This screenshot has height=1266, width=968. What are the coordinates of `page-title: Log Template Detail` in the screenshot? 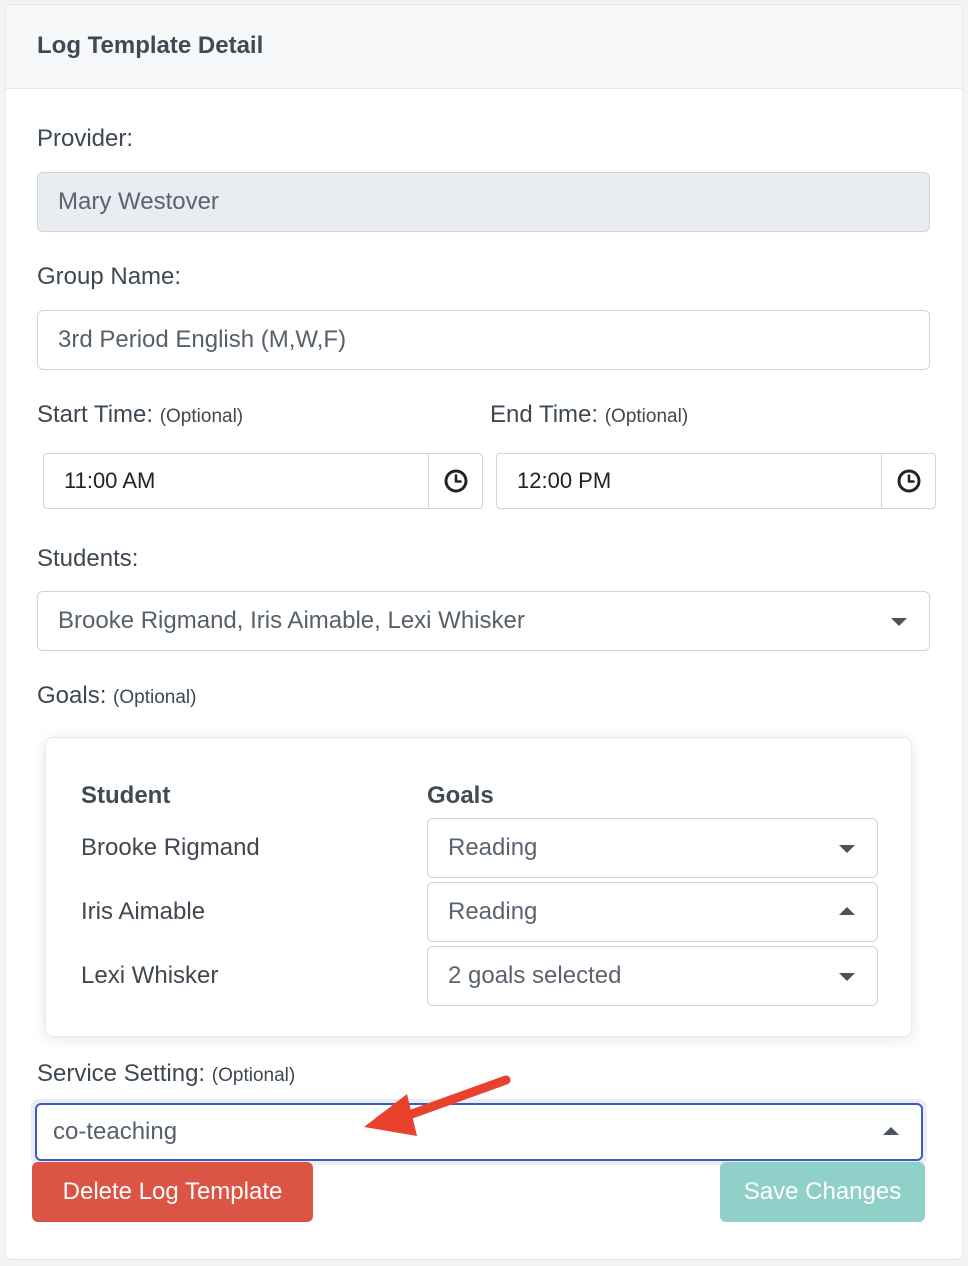 It's located at (150, 45).